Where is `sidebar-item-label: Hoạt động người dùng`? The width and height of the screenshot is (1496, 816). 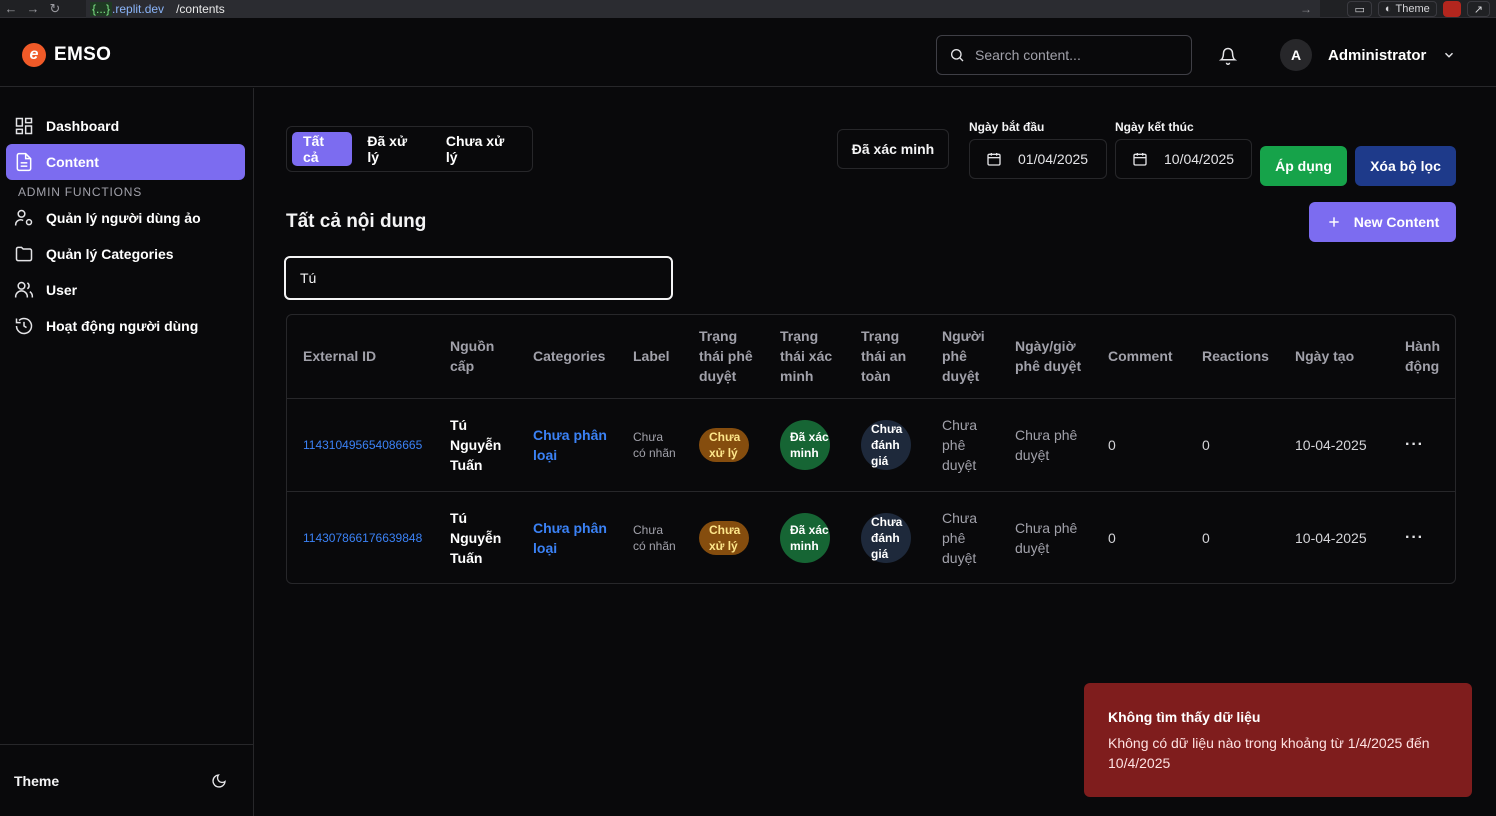 sidebar-item-label: Hoạt động người dùng is located at coordinates (122, 326).